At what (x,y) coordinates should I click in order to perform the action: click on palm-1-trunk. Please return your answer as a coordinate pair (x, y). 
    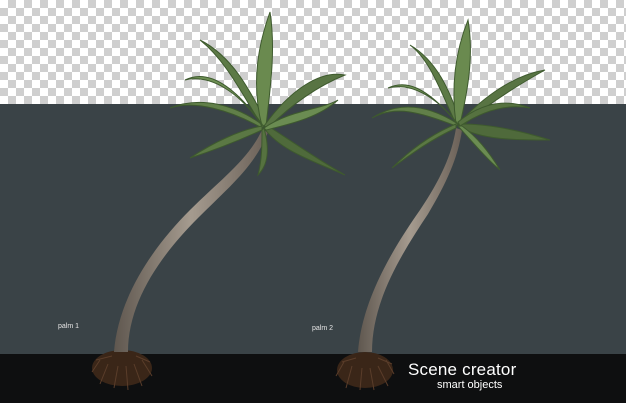
    Looking at the image, I should click on (191, 241).